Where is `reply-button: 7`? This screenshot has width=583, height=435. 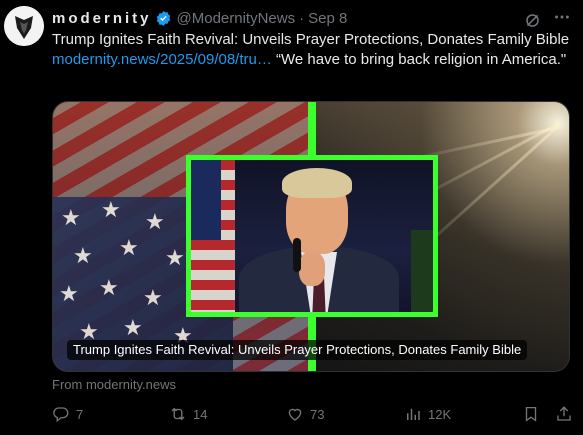
reply-button: 7 is located at coordinates (67, 414).